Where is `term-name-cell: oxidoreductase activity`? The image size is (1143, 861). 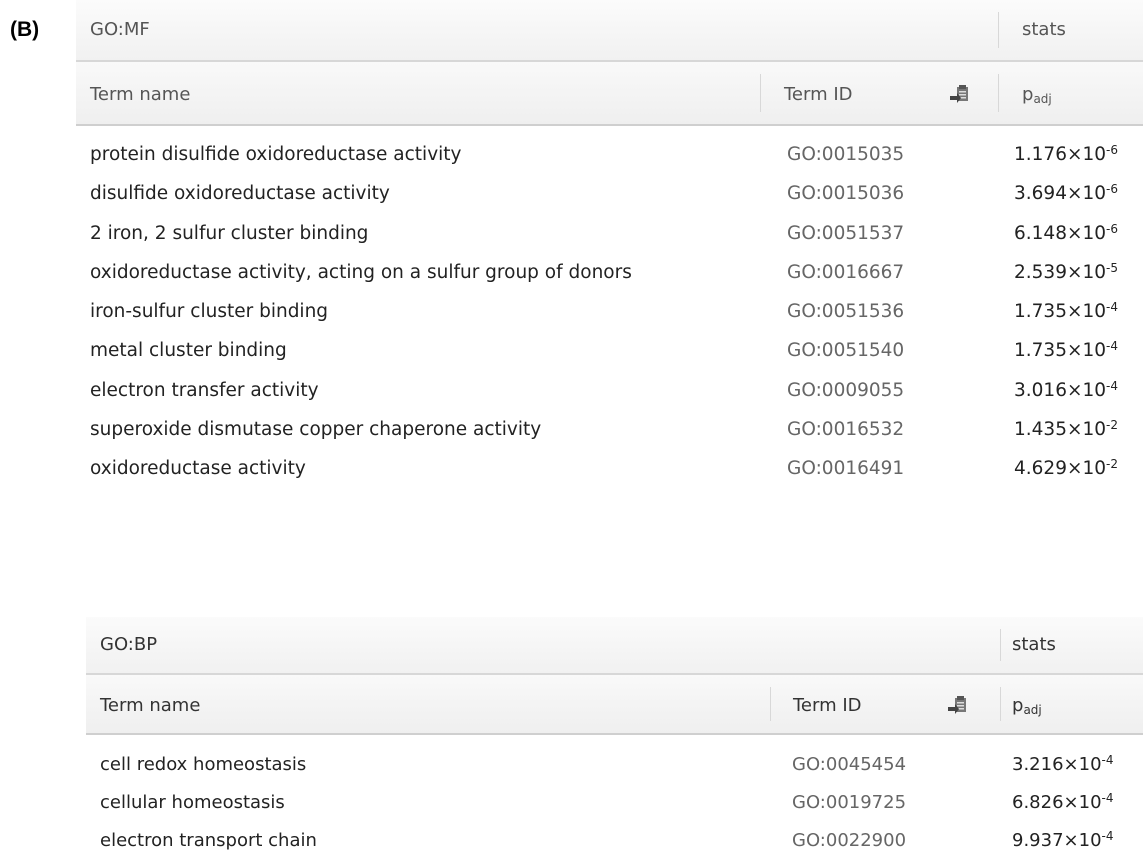 term-name-cell: oxidoreductase activity is located at coordinates (198, 469).